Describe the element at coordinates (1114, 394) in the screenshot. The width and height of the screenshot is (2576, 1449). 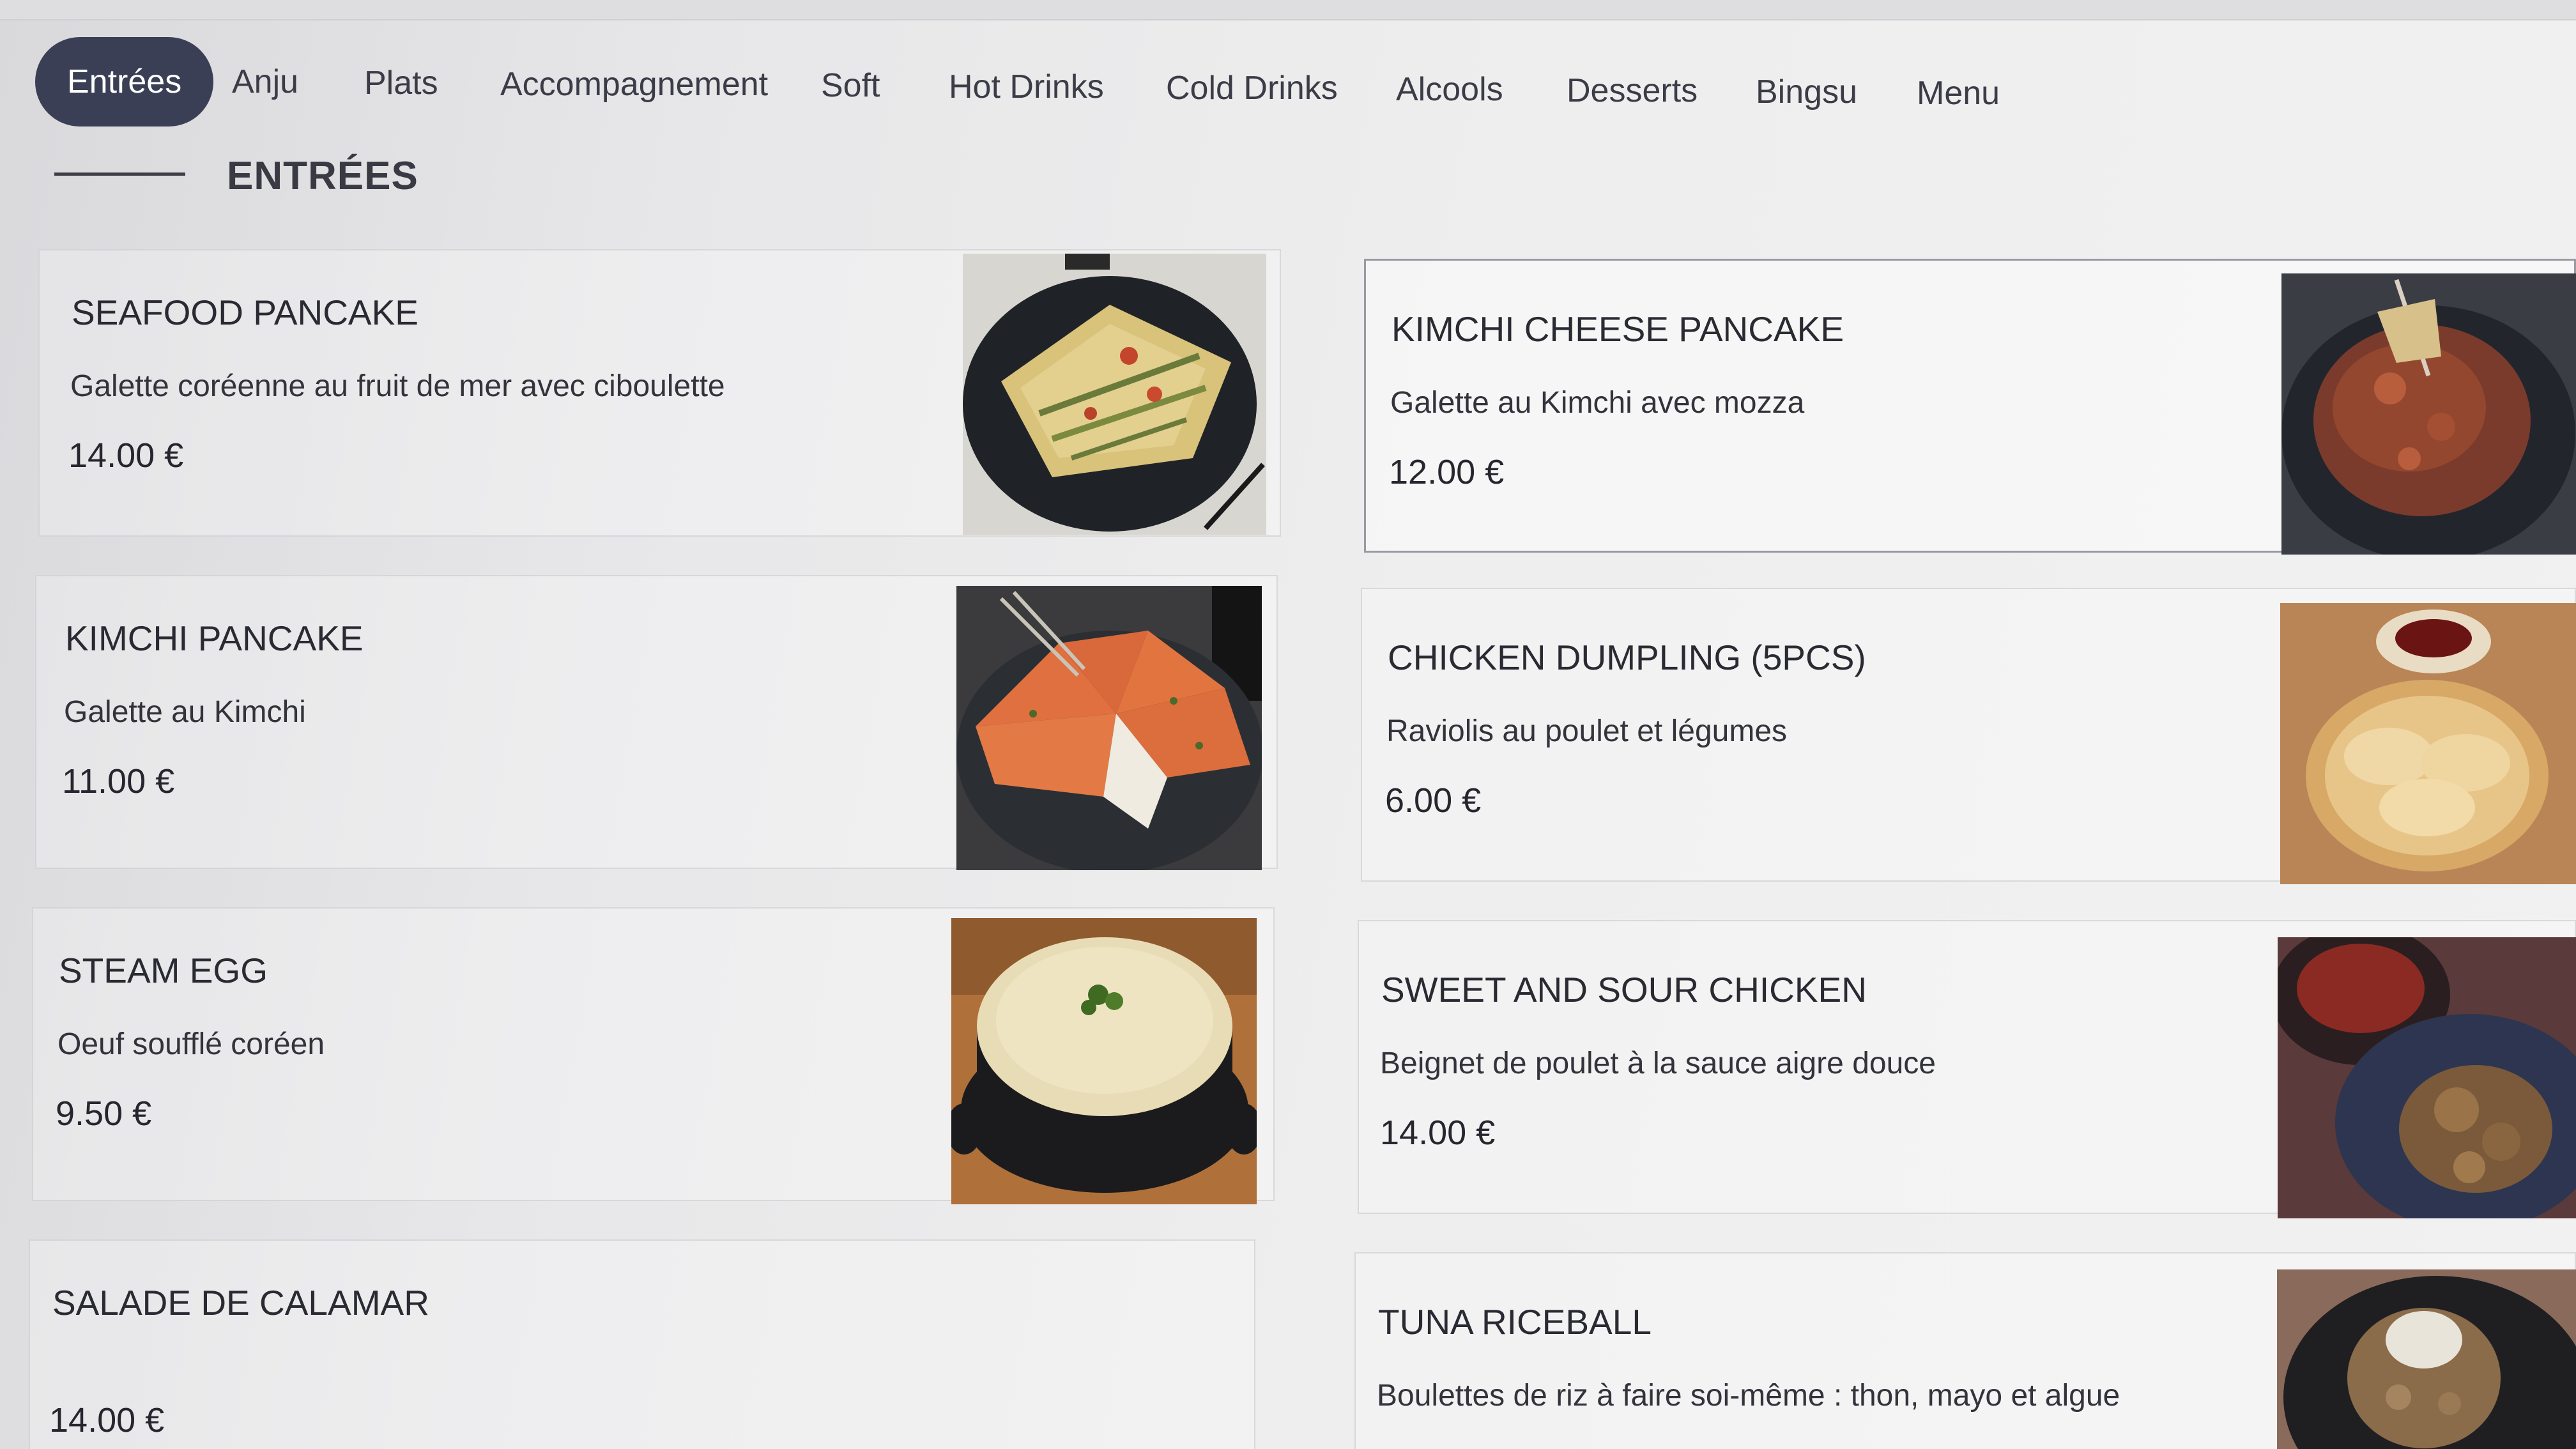
I see `seafood-pancake-photo` at that location.